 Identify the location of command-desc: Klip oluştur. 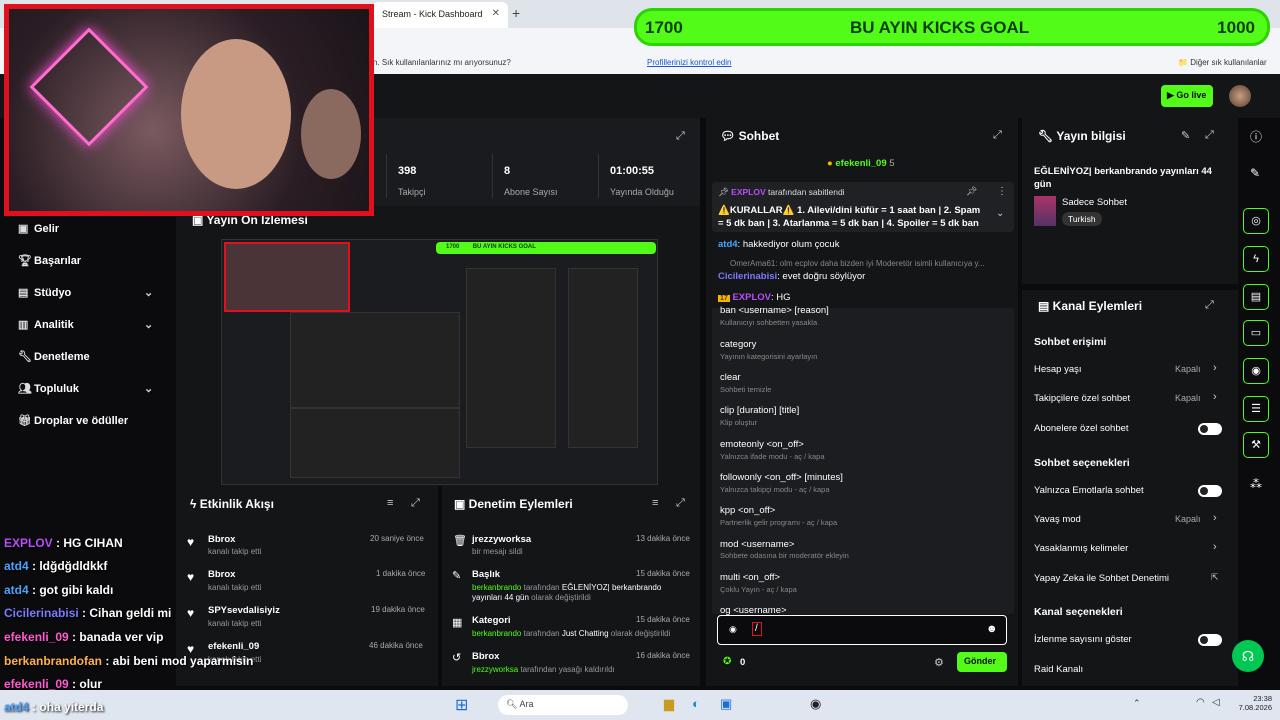
(739, 422).